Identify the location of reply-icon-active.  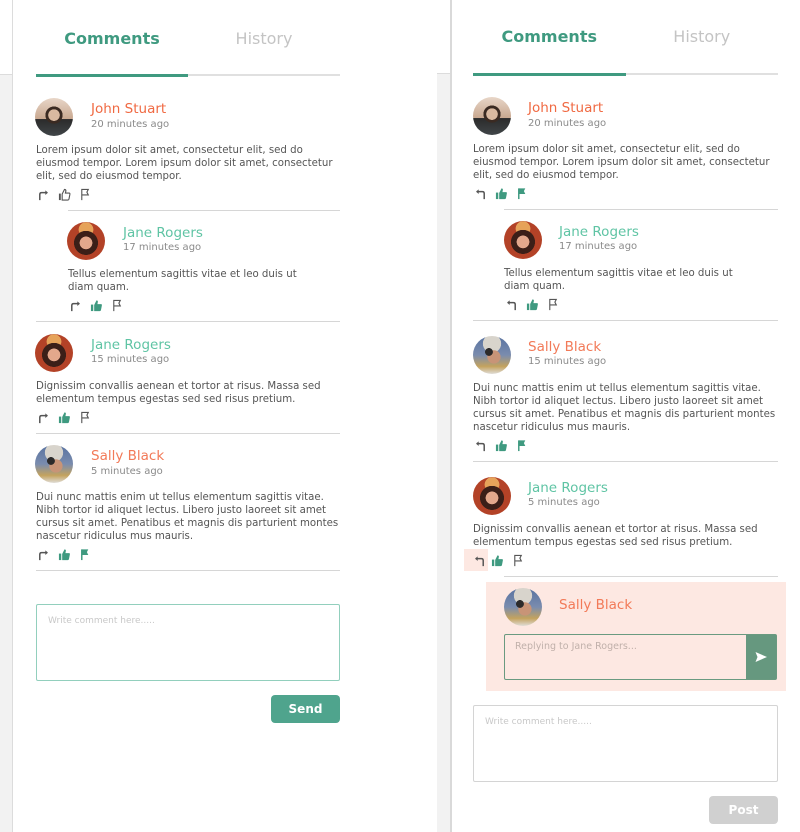
(476, 560).